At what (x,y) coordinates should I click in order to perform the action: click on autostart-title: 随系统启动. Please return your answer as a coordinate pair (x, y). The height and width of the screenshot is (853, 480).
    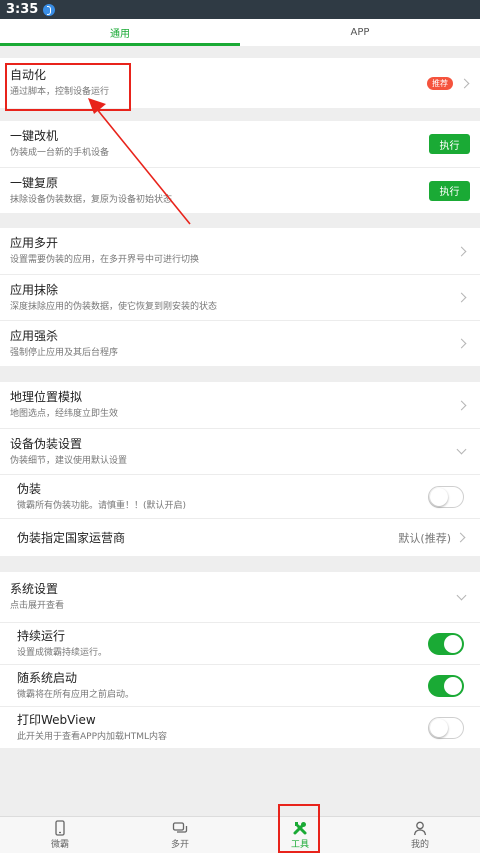
    Looking at the image, I should click on (47, 677).